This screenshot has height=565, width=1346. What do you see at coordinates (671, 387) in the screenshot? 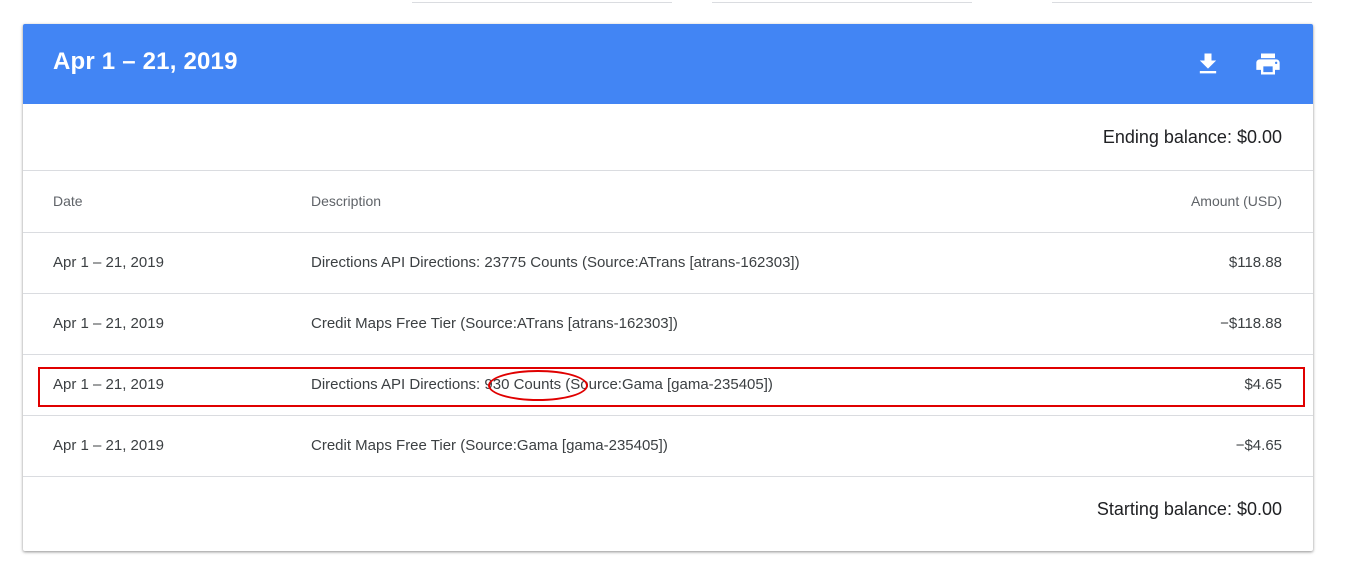
I see `highlight-rectangle-annotation` at bounding box center [671, 387].